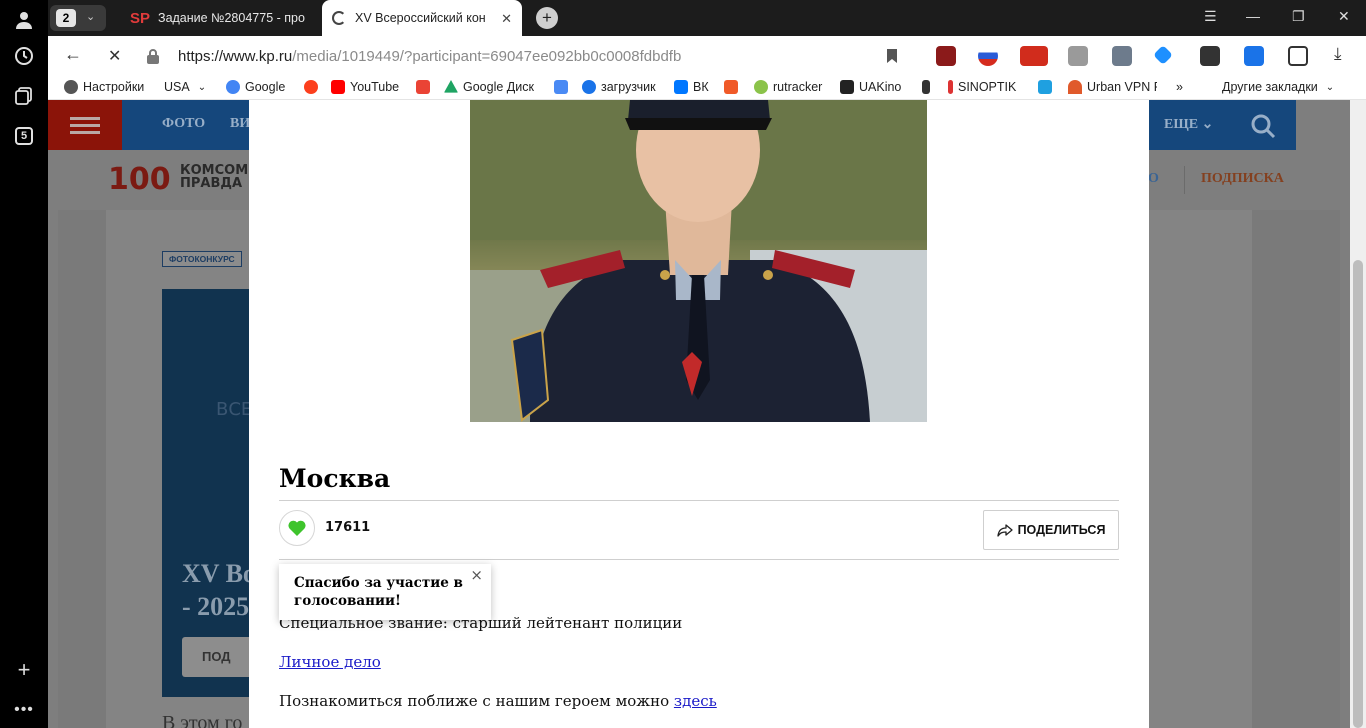 The height and width of the screenshot is (728, 1366). I want to click on here-link: здесь, so click(695, 701).